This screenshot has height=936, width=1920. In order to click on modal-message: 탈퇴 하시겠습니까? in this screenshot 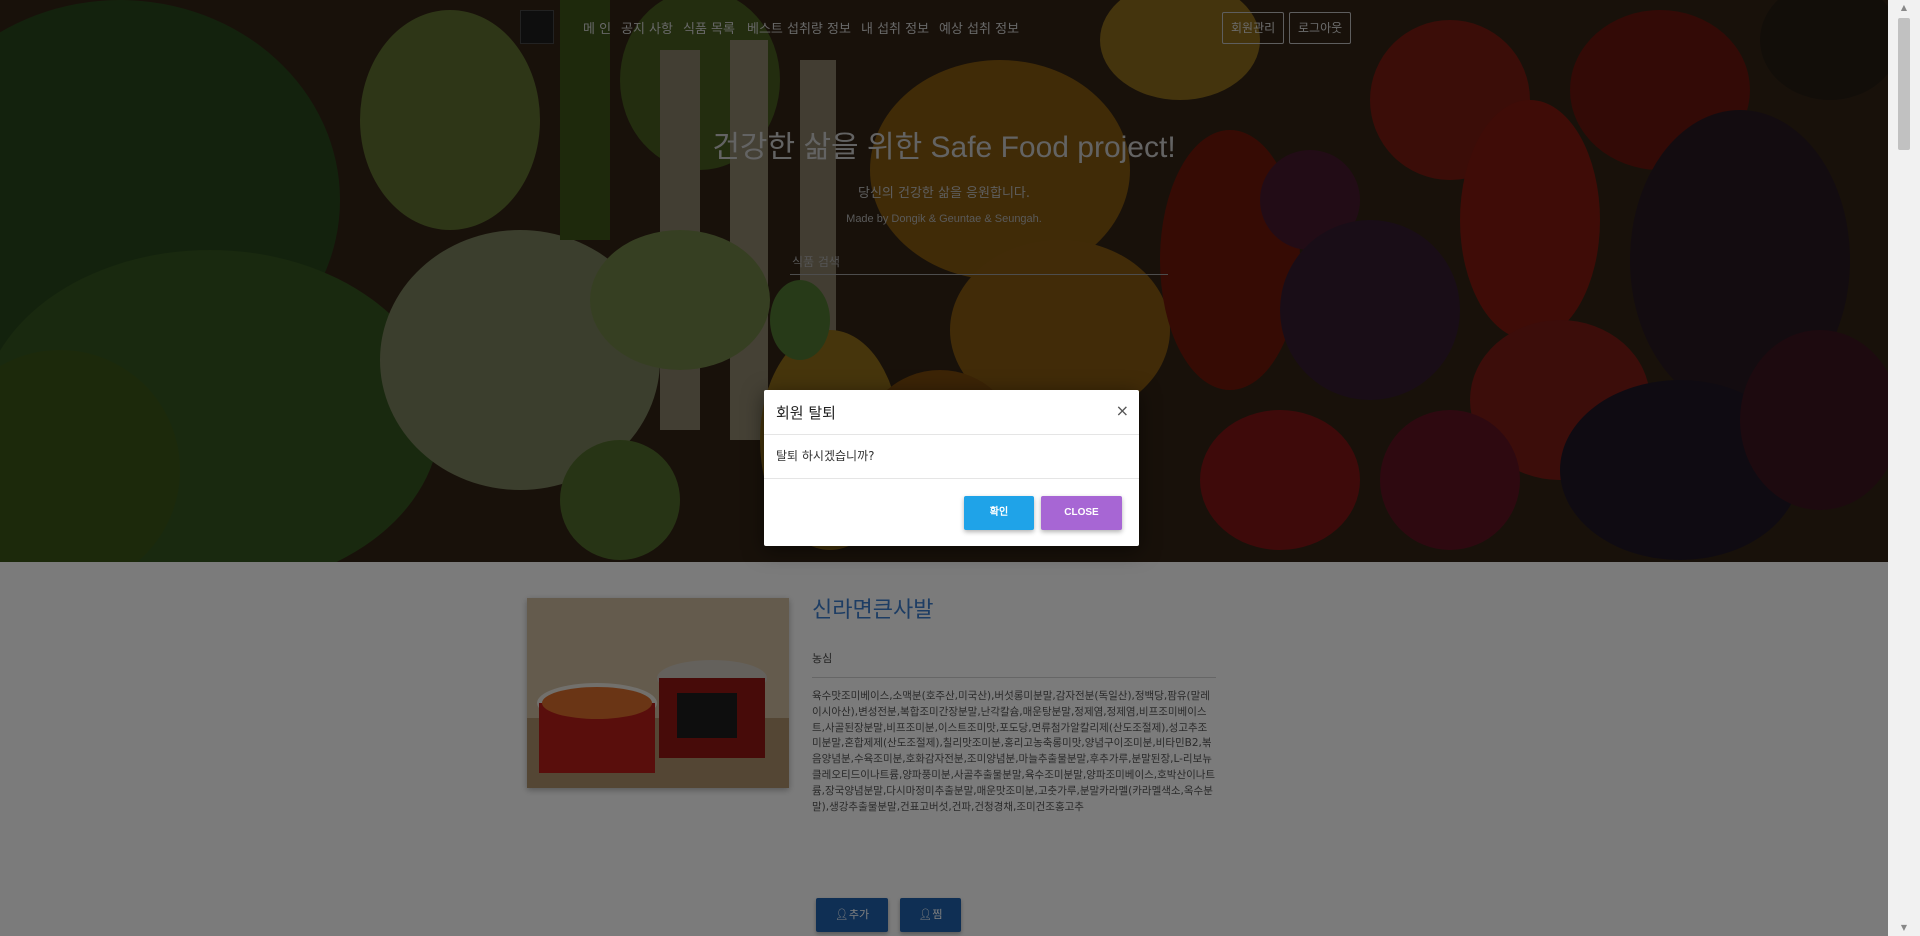, I will do `click(825, 456)`.